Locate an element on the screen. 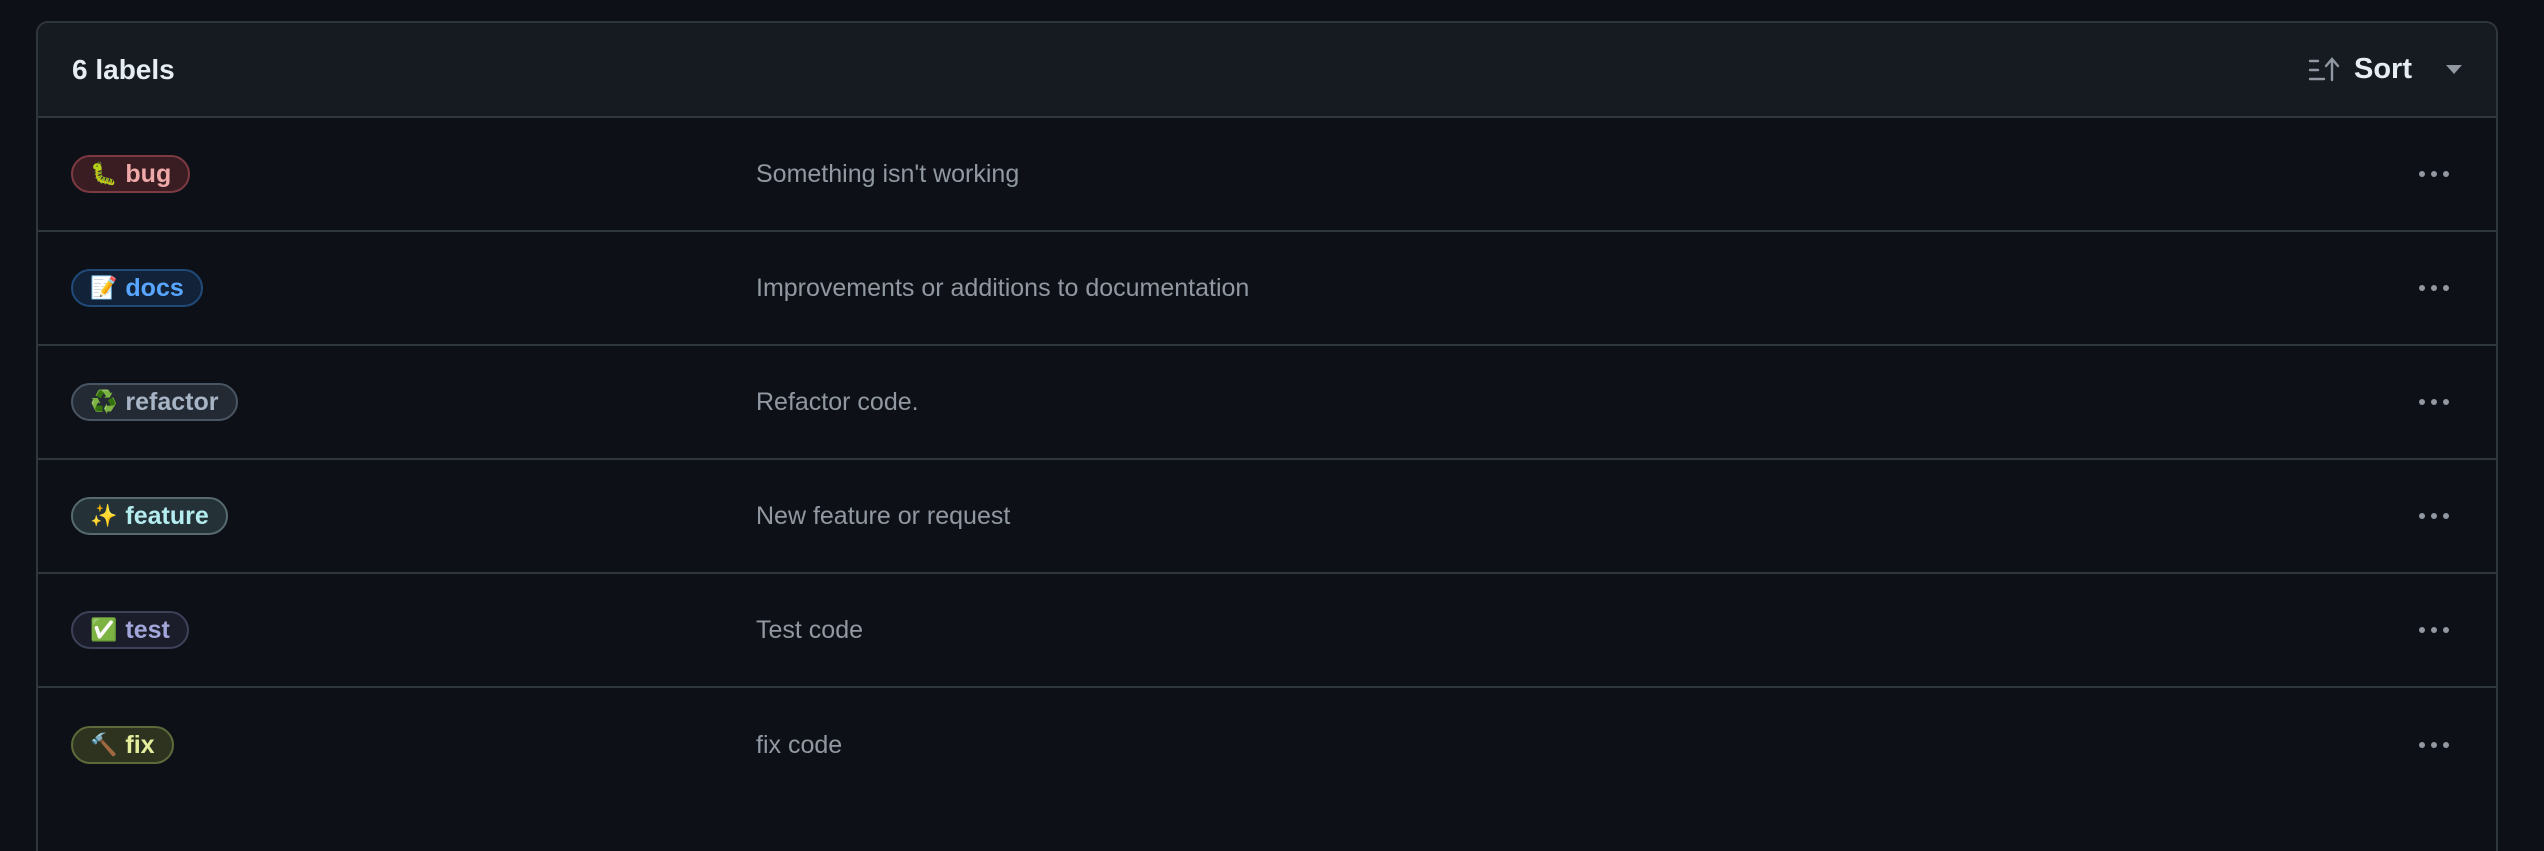 This screenshot has width=2544, height=851. label-pill: ✨ feature is located at coordinates (149, 516).